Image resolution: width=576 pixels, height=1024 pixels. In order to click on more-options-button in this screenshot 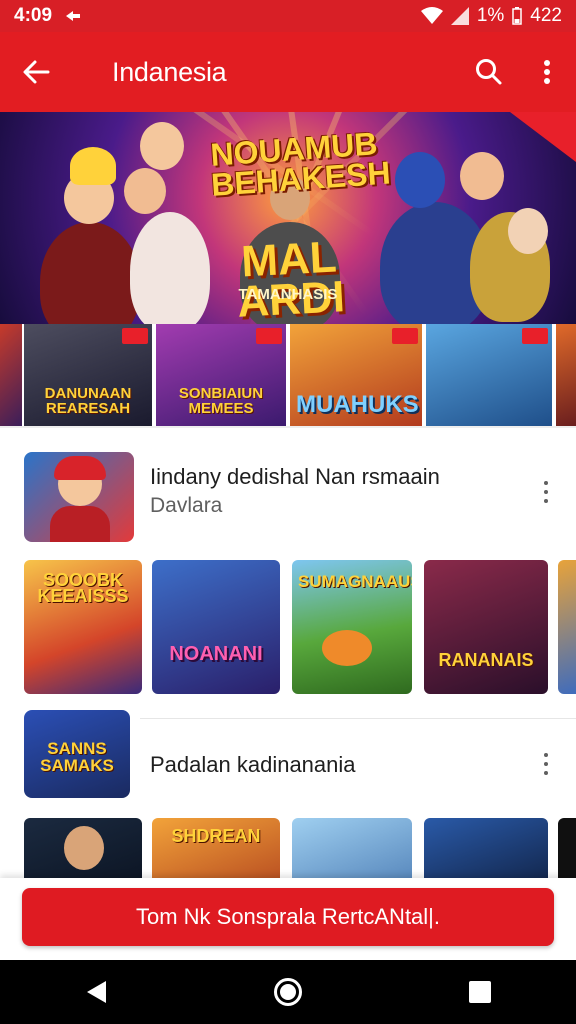, I will do `click(547, 72)`.